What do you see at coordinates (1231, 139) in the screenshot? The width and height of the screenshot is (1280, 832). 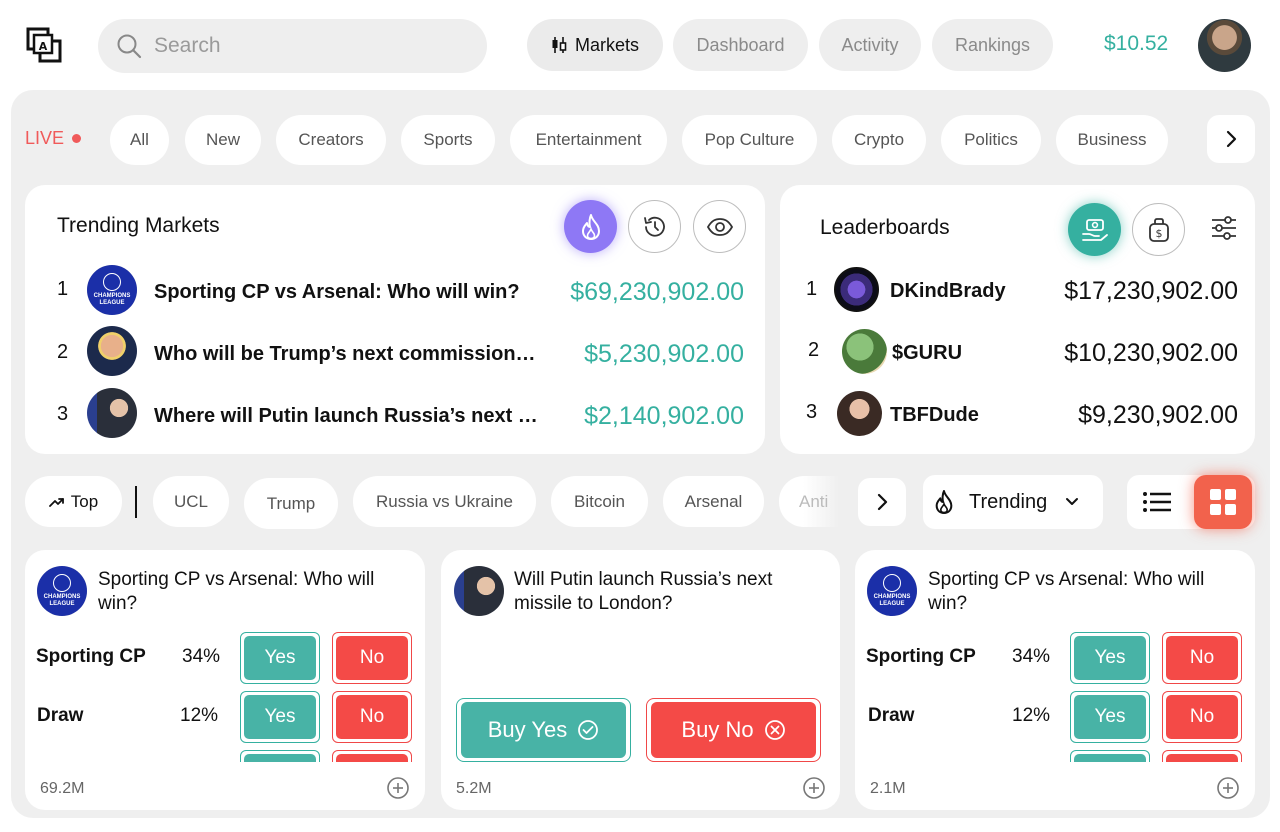 I see `category-next-button` at bounding box center [1231, 139].